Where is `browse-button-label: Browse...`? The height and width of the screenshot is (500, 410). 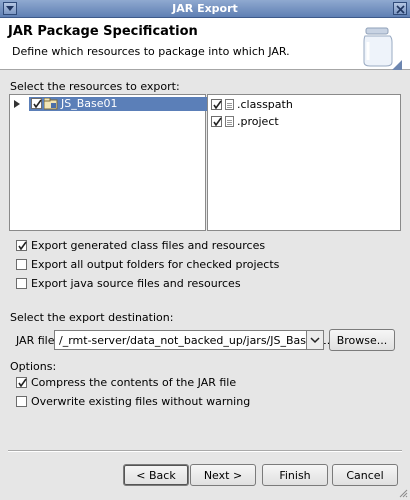
browse-button-label: Browse... is located at coordinates (362, 340).